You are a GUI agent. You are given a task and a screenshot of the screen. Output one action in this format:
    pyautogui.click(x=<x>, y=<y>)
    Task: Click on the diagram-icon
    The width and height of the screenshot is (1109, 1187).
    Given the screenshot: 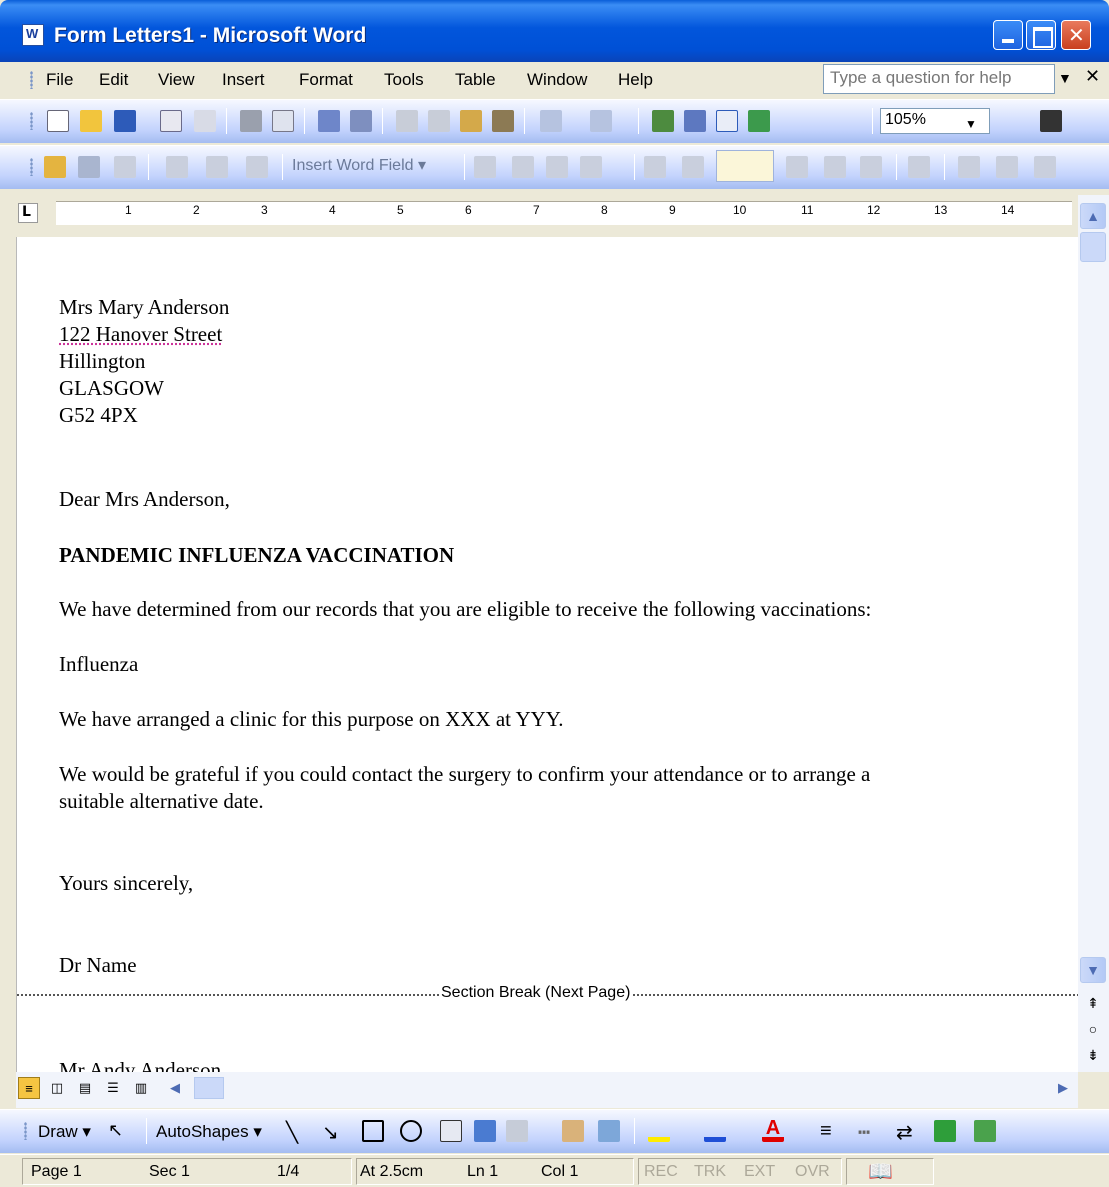 What is the action you would take?
    pyautogui.click(x=517, y=1131)
    